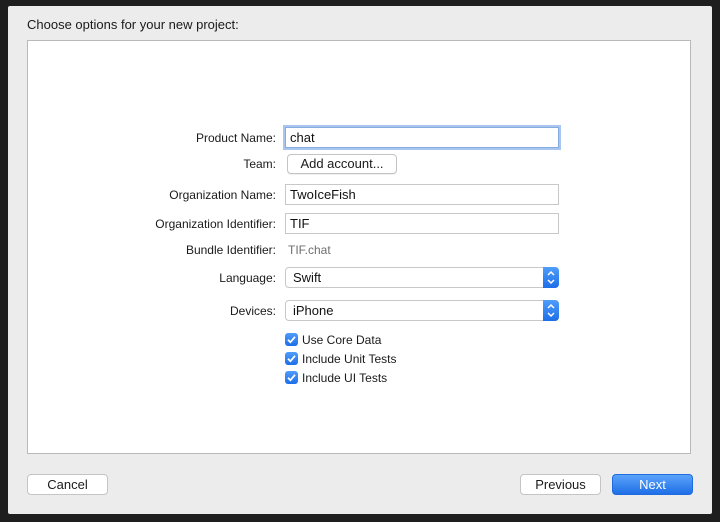 The height and width of the screenshot is (522, 720). Describe the element at coordinates (422, 137) in the screenshot. I see `product-name-field: chat` at that location.